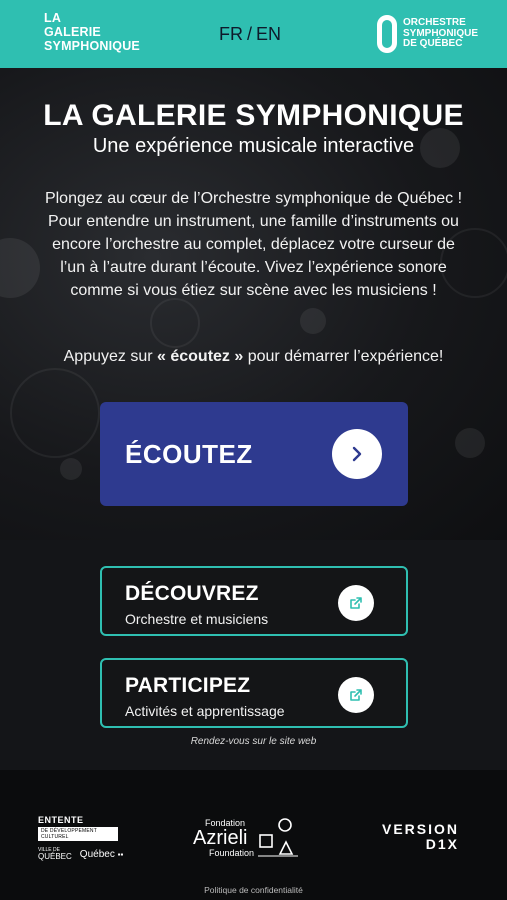  I want to click on listen-button-label: ÉCOUTEZ, so click(189, 454).